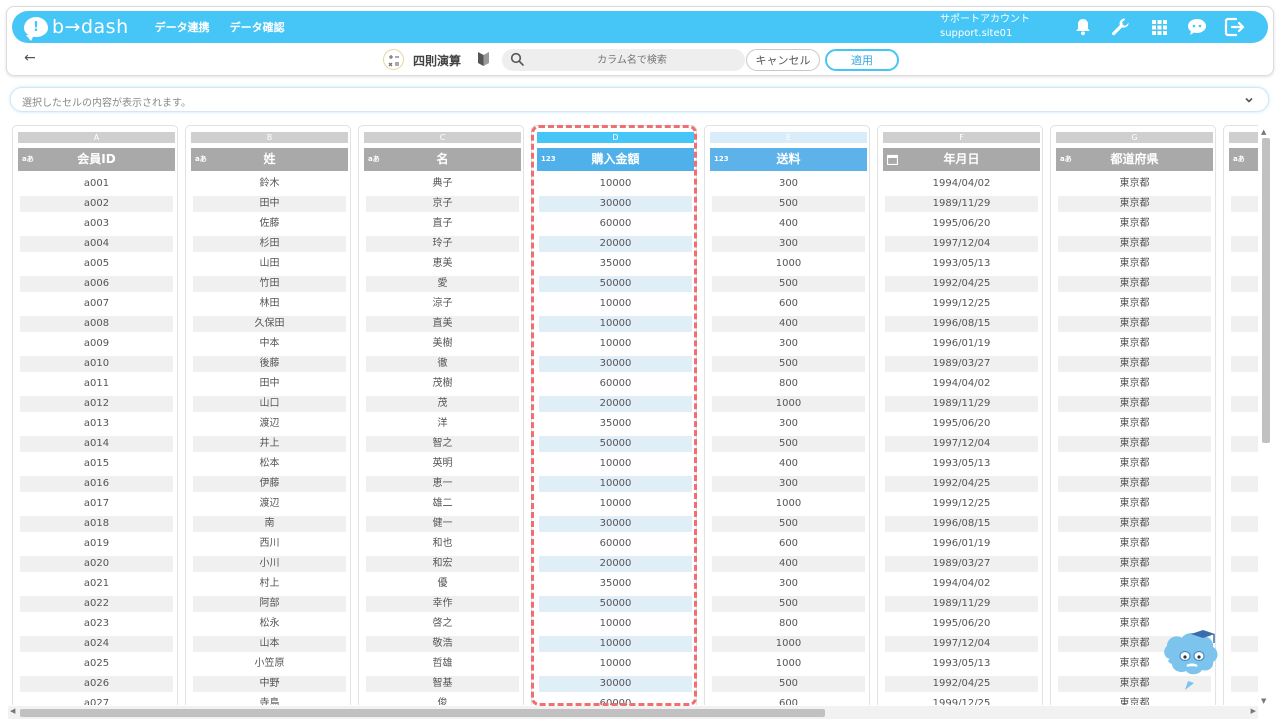  I want to click on table-cell: a027, so click(96, 700).